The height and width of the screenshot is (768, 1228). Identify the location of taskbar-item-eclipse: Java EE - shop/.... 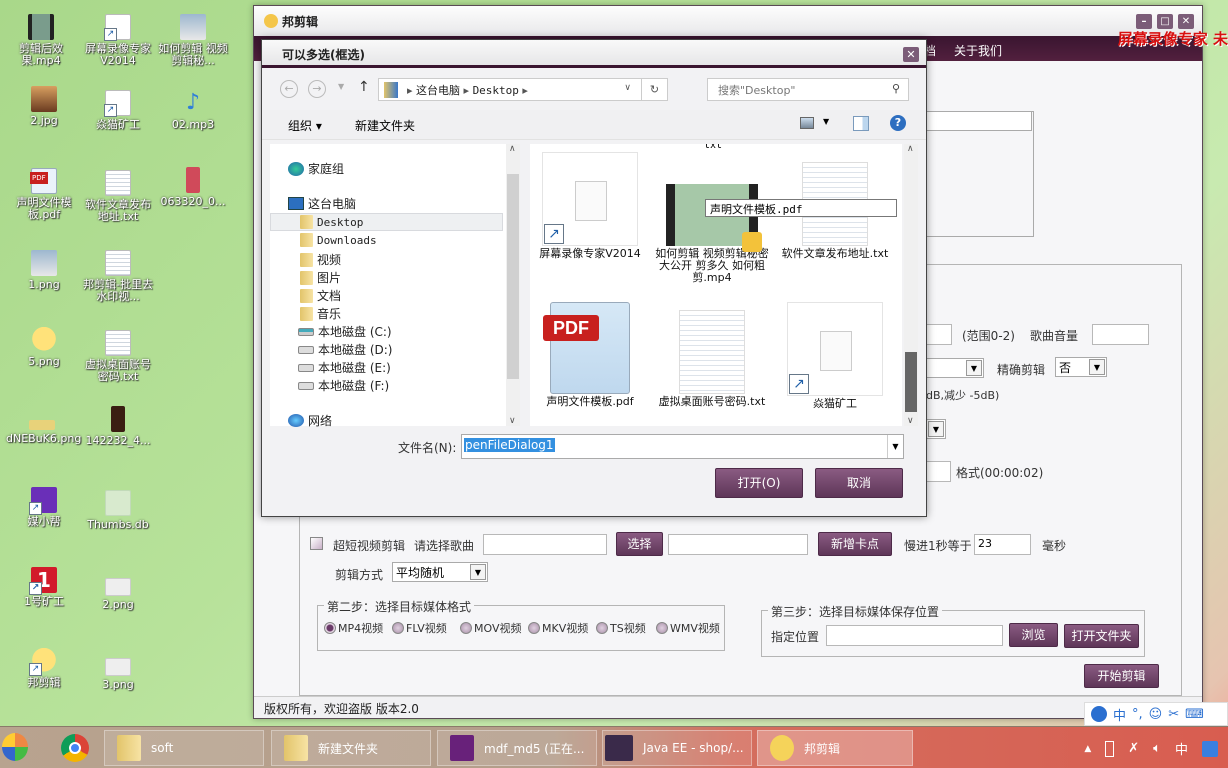
(677, 748).